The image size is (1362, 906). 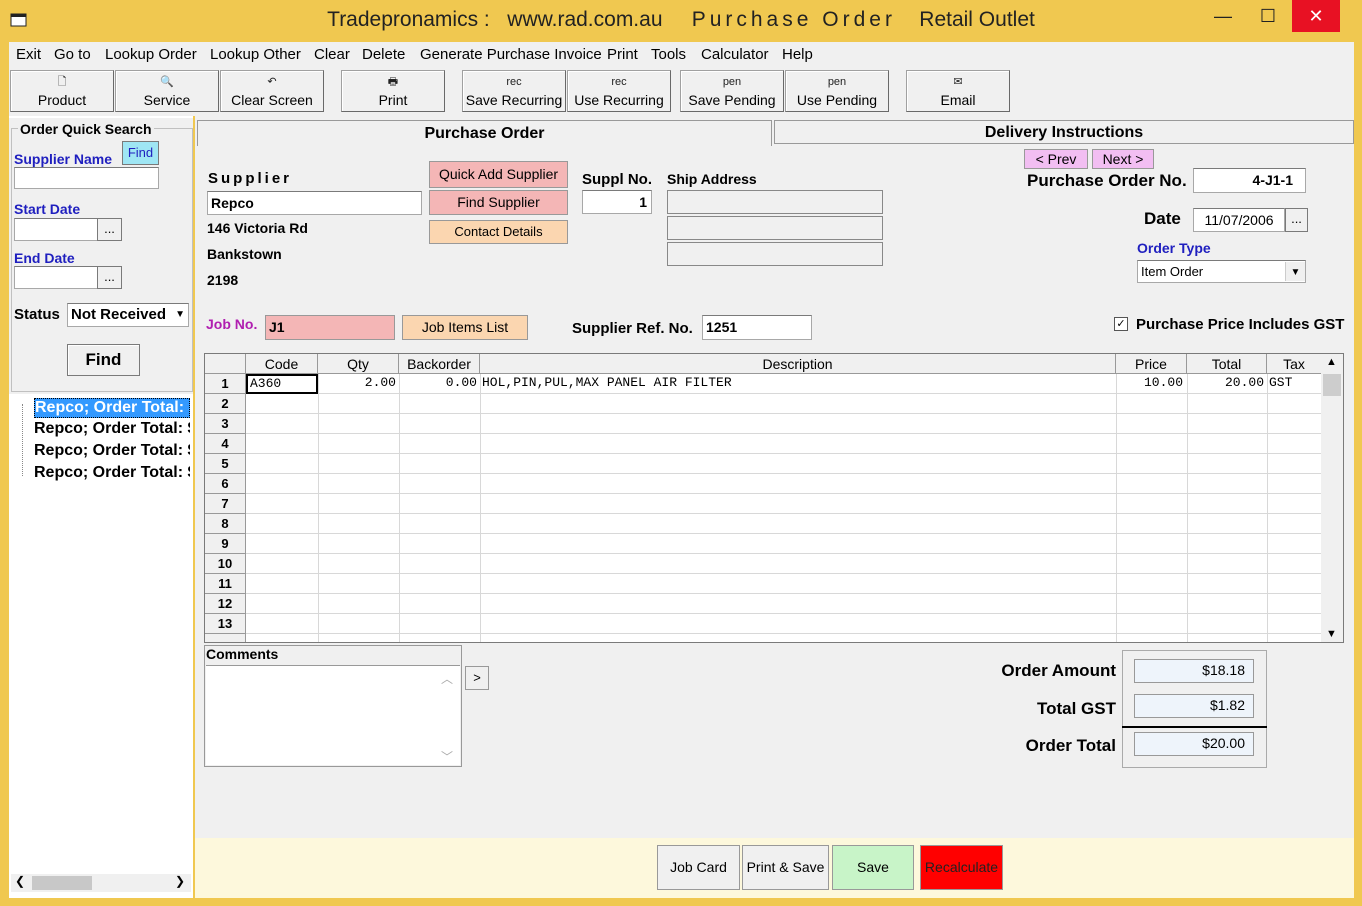 What do you see at coordinates (617, 202) in the screenshot?
I see `suppl-no-input: 1` at bounding box center [617, 202].